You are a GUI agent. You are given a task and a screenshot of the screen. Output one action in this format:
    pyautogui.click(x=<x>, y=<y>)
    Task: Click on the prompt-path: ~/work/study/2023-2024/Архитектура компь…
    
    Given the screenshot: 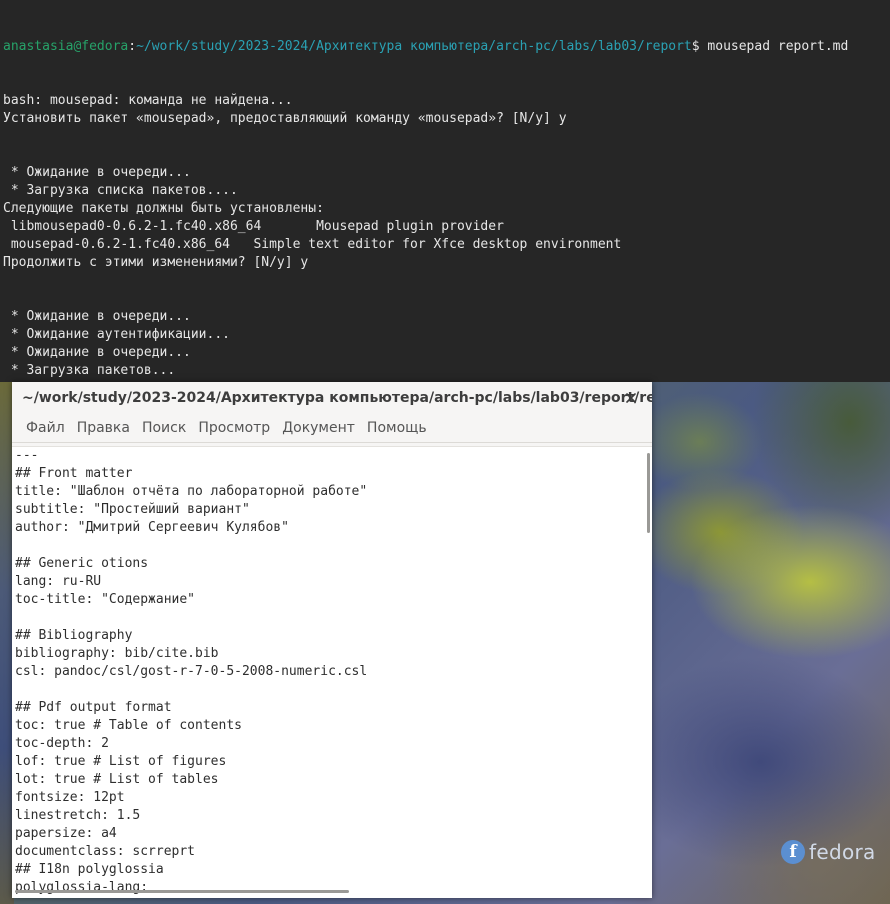 What is the action you would take?
    pyautogui.click(x=414, y=46)
    